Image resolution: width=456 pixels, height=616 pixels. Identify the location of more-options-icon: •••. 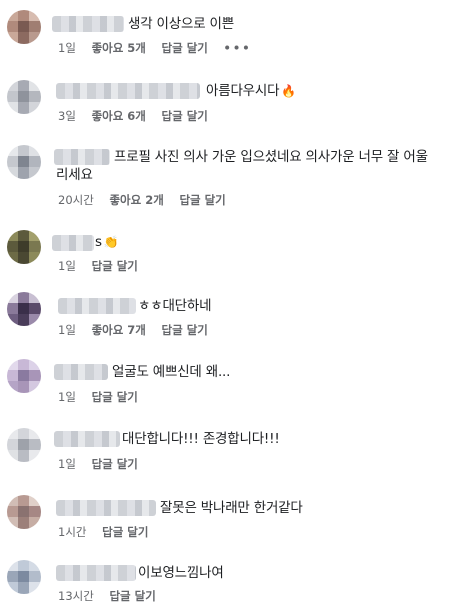
(238, 48).